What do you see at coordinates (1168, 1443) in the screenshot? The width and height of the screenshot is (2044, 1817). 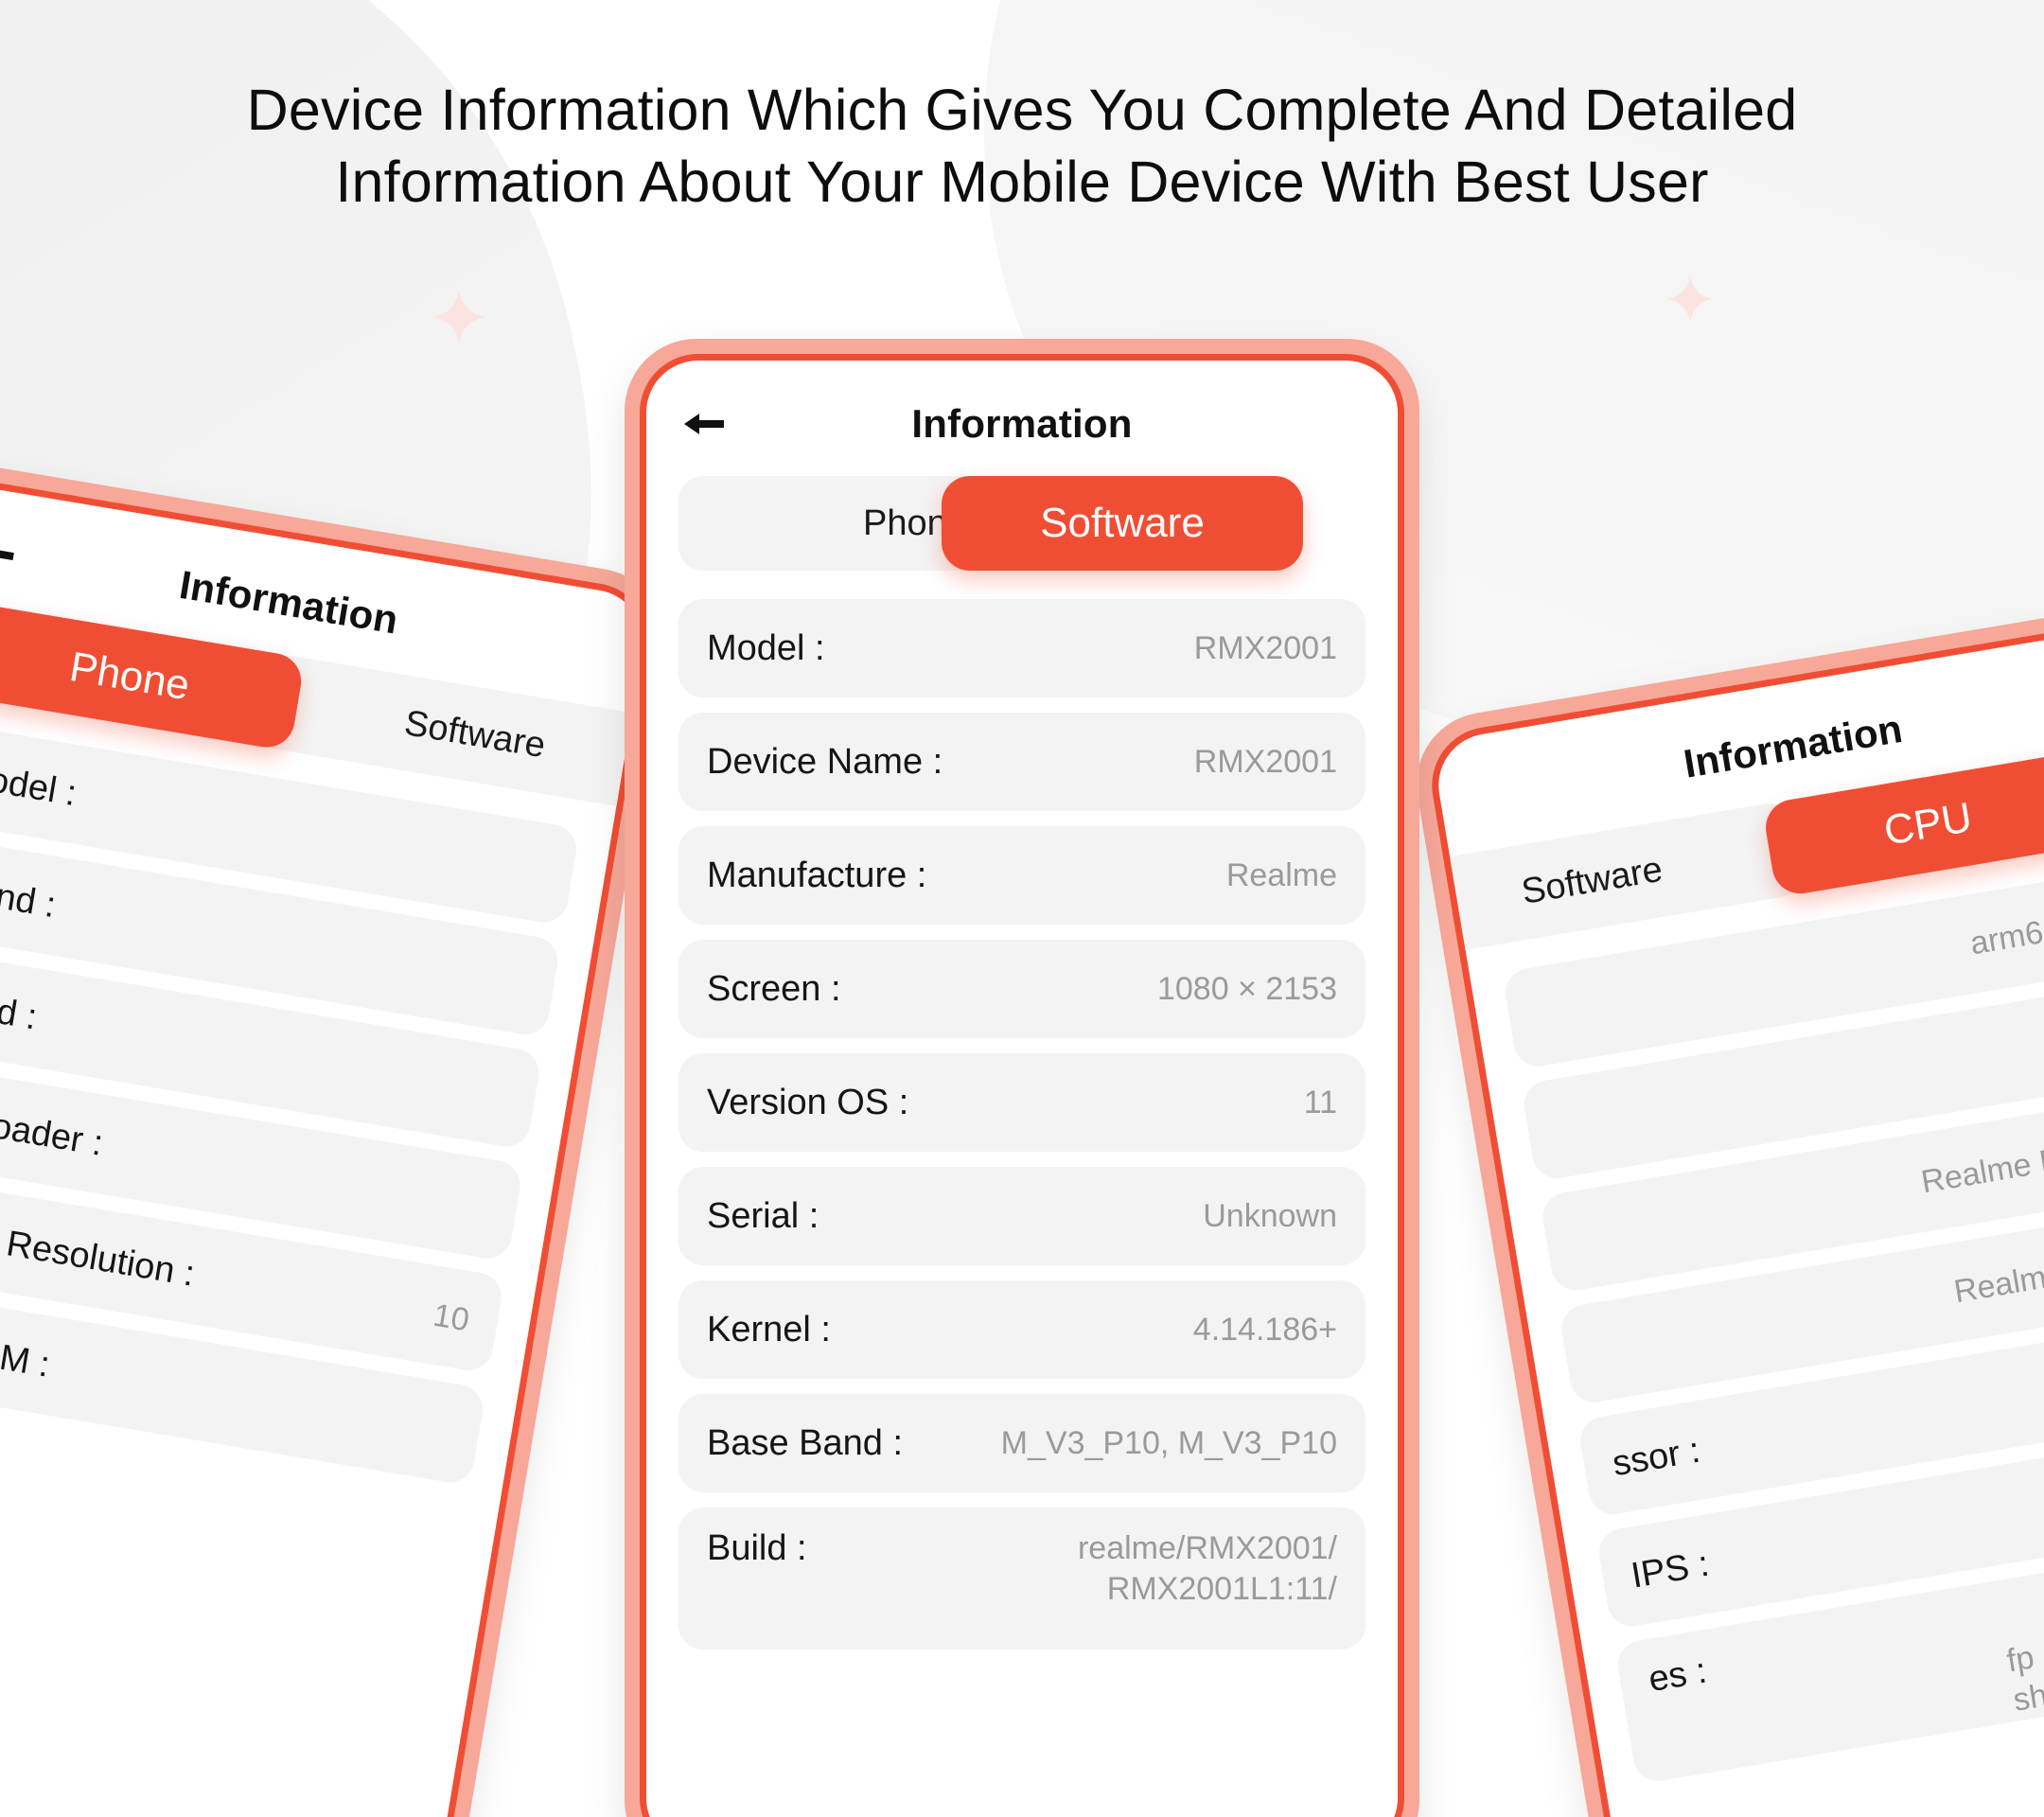 I see `row-value: M_V3_P10, M_V3_P10` at bounding box center [1168, 1443].